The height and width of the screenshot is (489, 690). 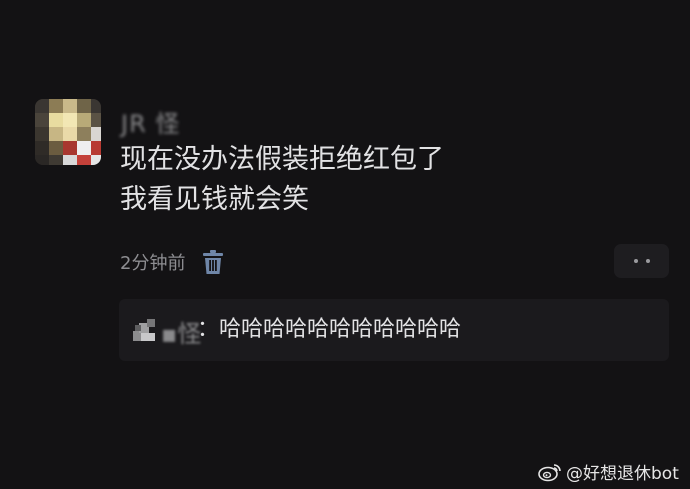 What do you see at coordinates (549, 472) in the screenshot?
I see `weibo-icon` at bounding box center [549, 472].